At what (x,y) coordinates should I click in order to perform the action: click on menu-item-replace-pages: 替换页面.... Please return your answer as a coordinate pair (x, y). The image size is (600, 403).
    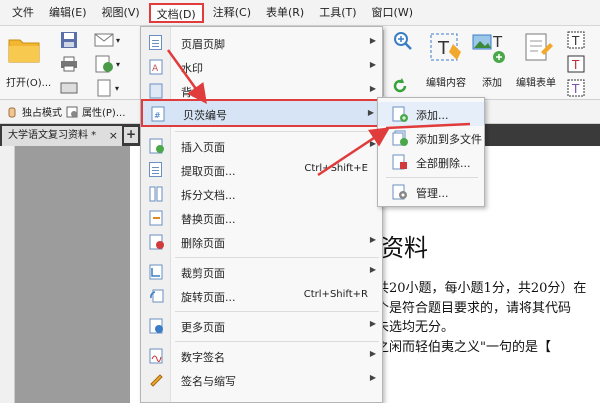
    Looking at the image, I should click on (261, 218).